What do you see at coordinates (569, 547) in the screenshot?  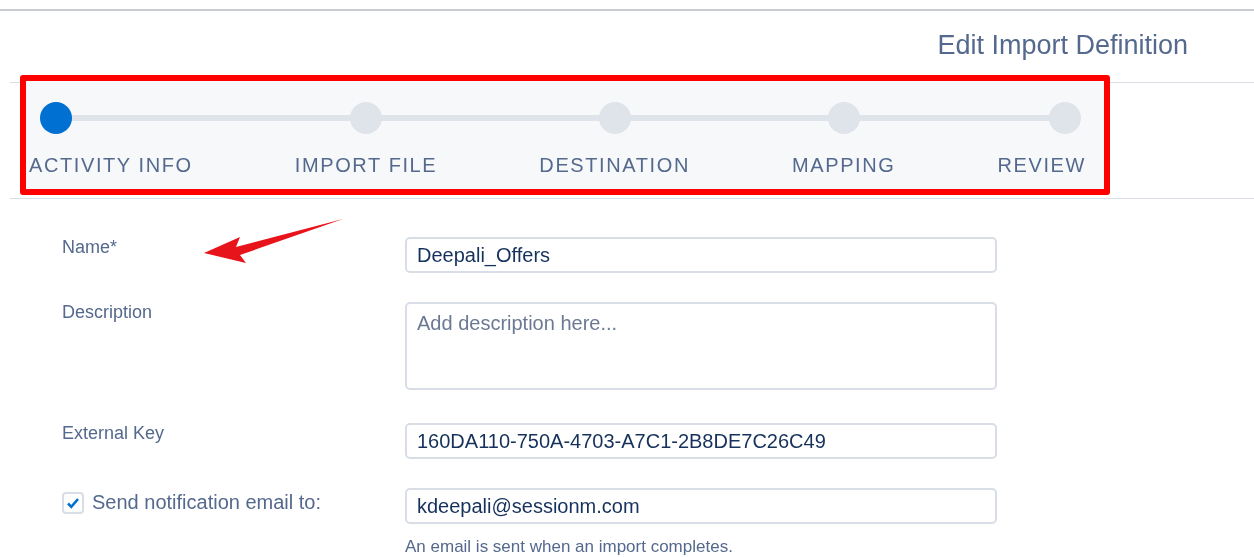 I see `hint-text: An email is sent when an import completes.` at bounding box center [569, 547].